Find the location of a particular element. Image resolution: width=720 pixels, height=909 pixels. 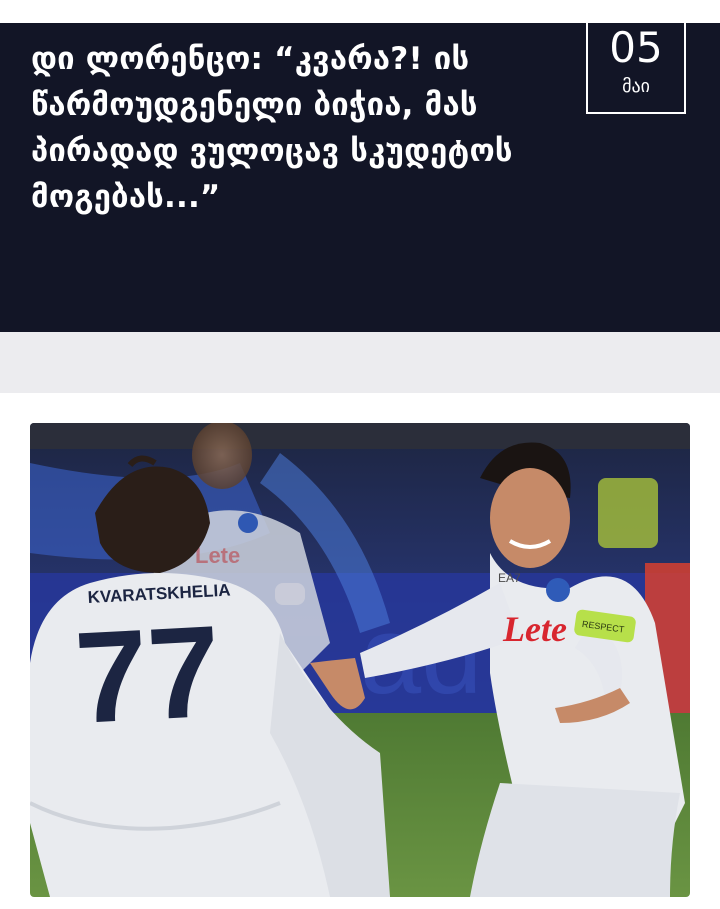

stands-top is located at coordinates (360, 436).